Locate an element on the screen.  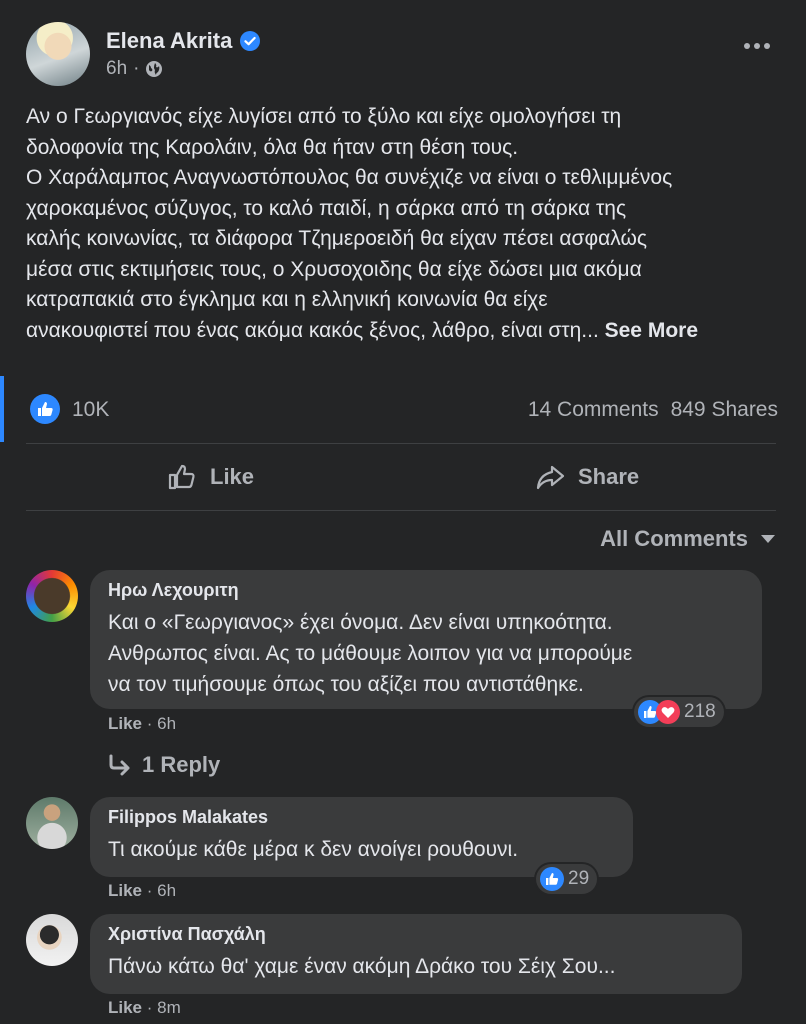
share-button: Share is located at coordinates (586, 477).